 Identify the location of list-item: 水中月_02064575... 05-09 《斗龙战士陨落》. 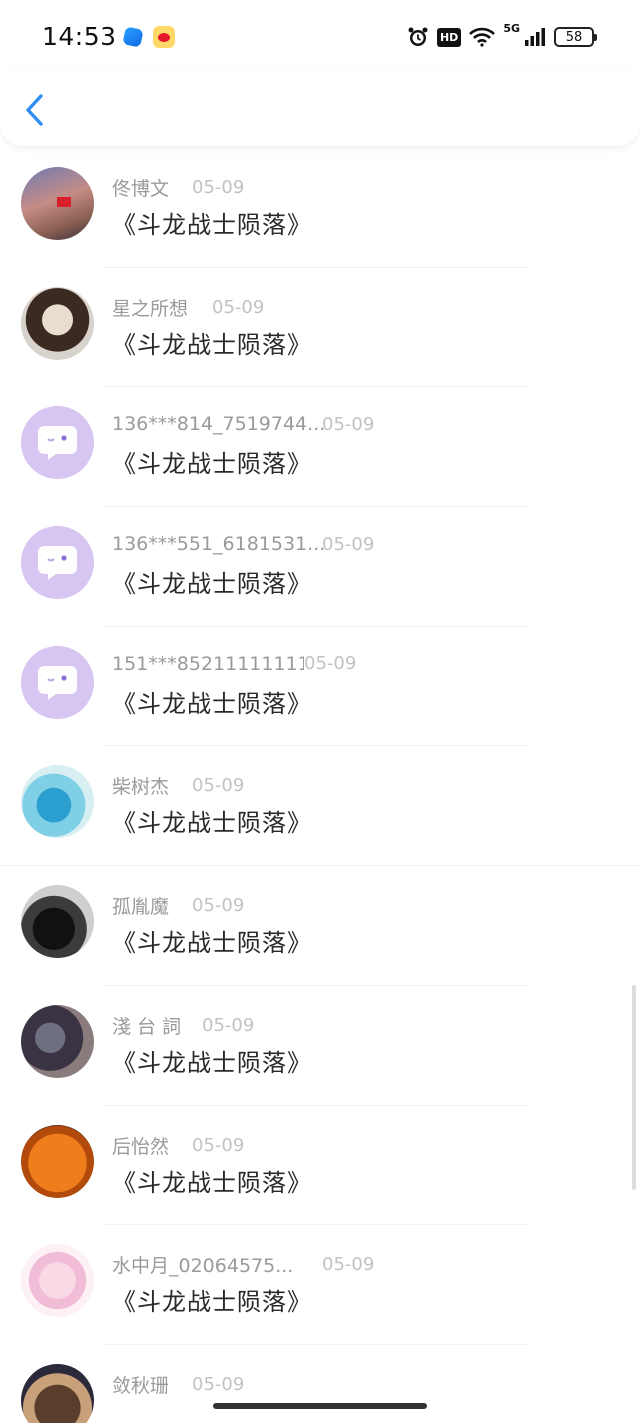
(320, 1285).